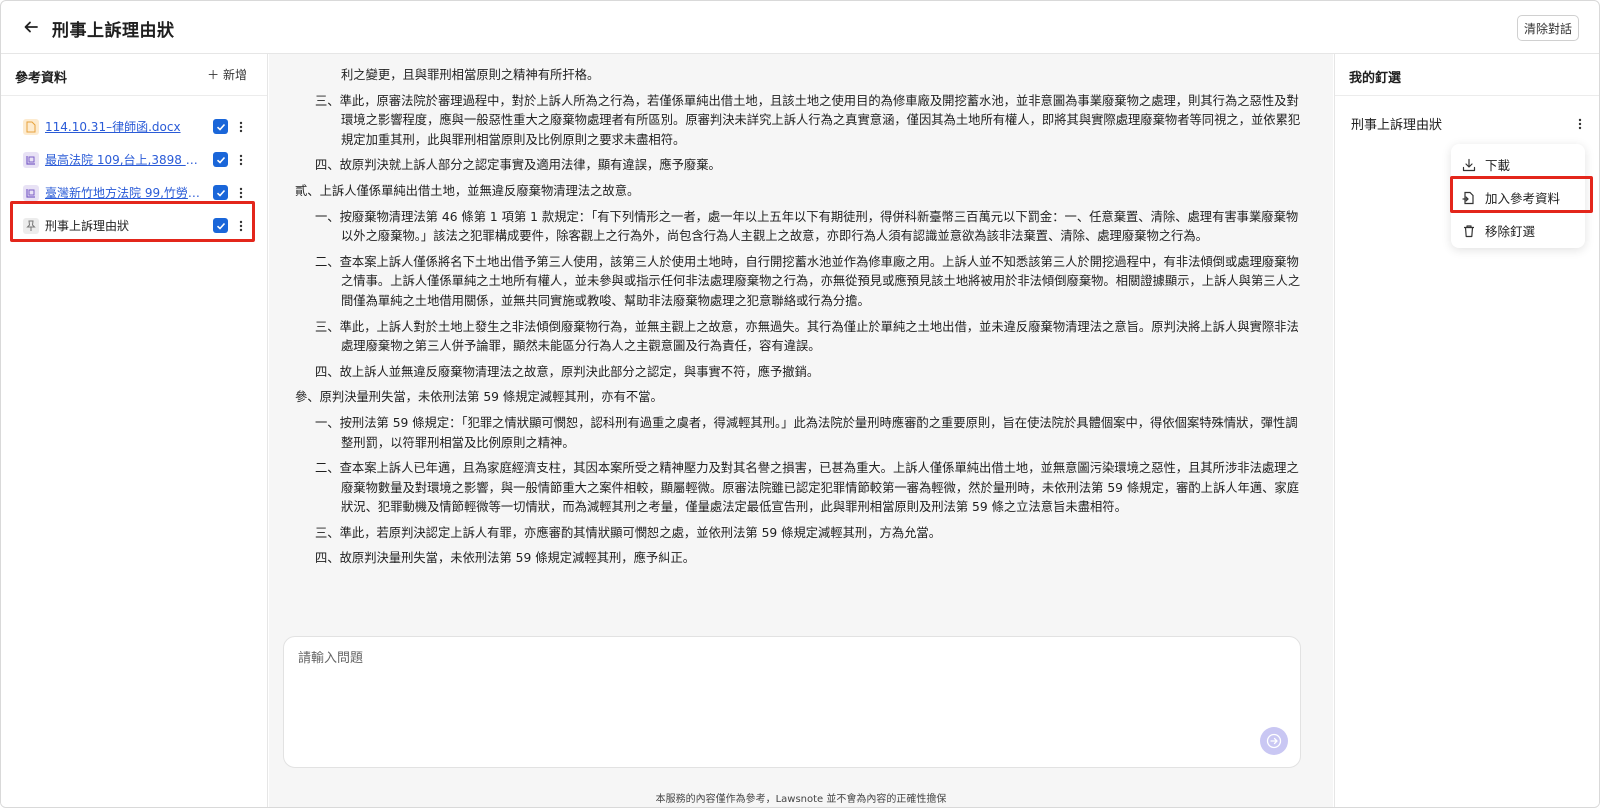 Image resolution: width=1600 pixels, height=808 pixels. I want to click on reference-link: 114.10.31–律師函.docx, so click(124, 126).